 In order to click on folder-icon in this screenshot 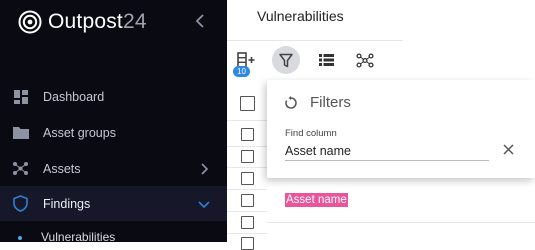, I will do `click(20, 132)`.